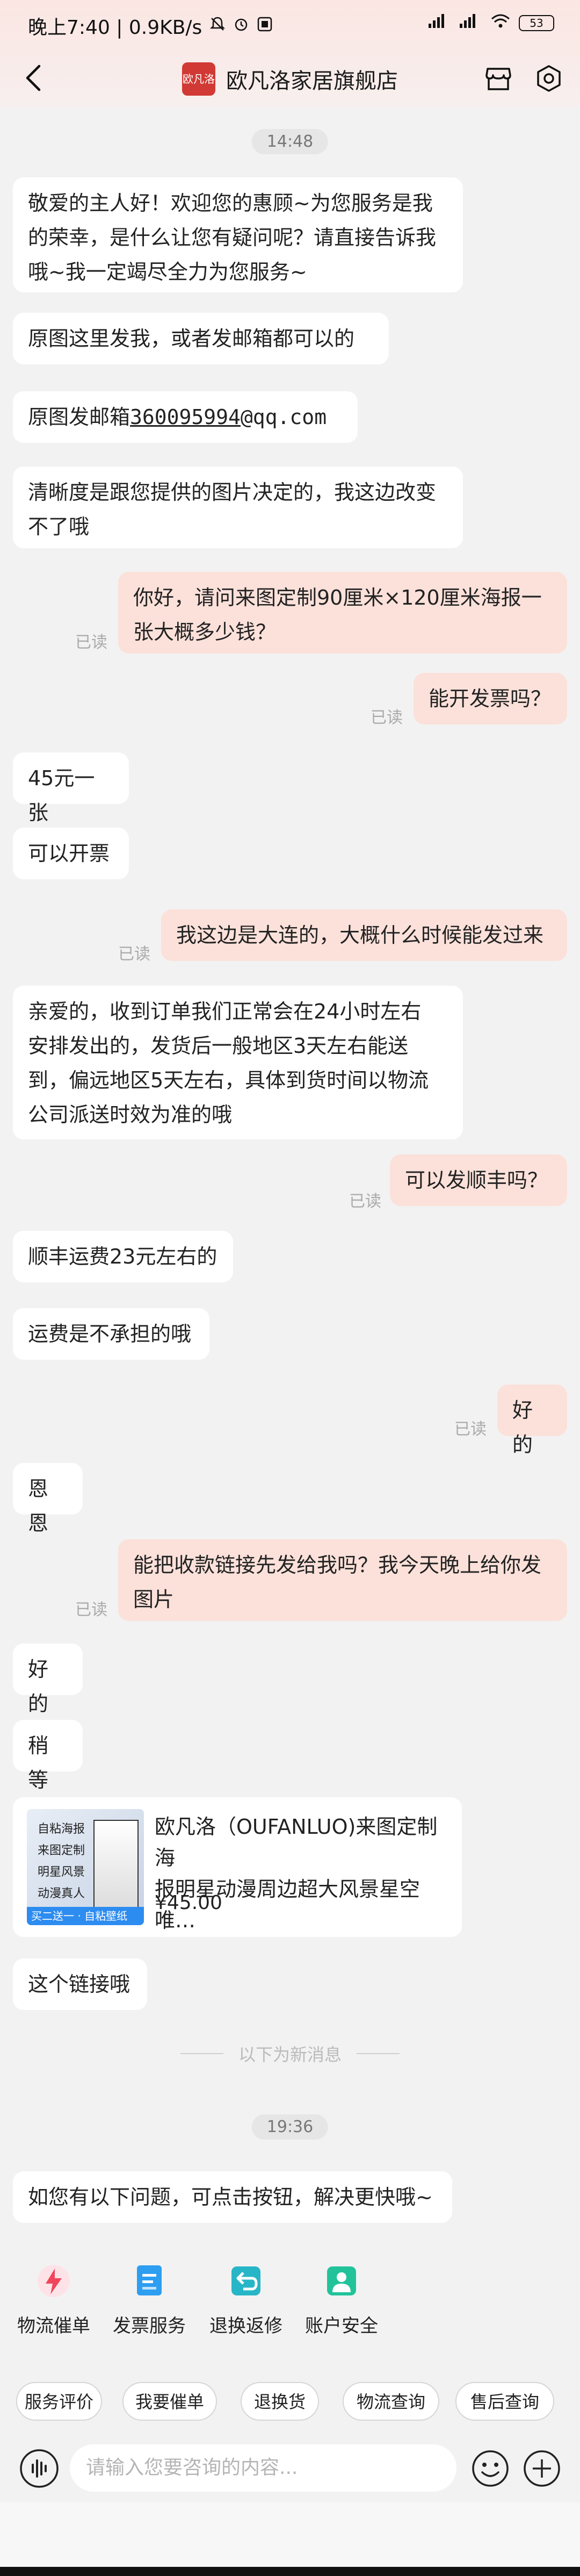 Image resolution: width=580 pixels, height=2576 pixels. What do you see at coordinates (61, 1893) in the screenshot?
I see `thumb-line: 动漫真人` at bounding box center [61, 1893].